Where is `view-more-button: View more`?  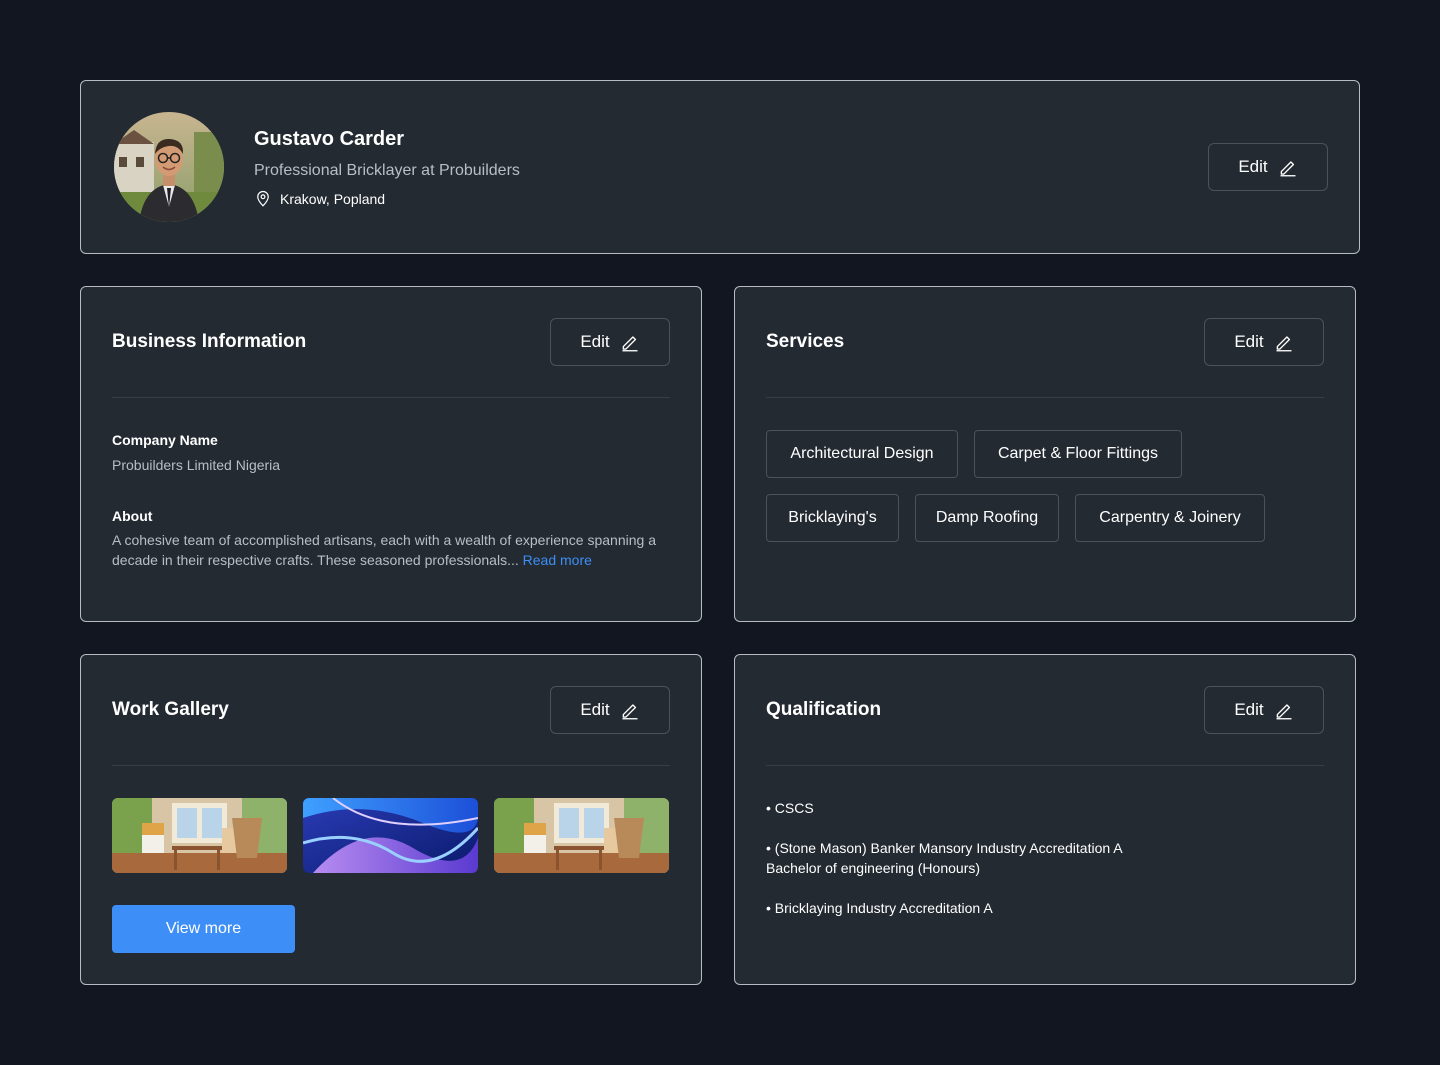 view-more-button: View more is located at coordinates (203, 929).